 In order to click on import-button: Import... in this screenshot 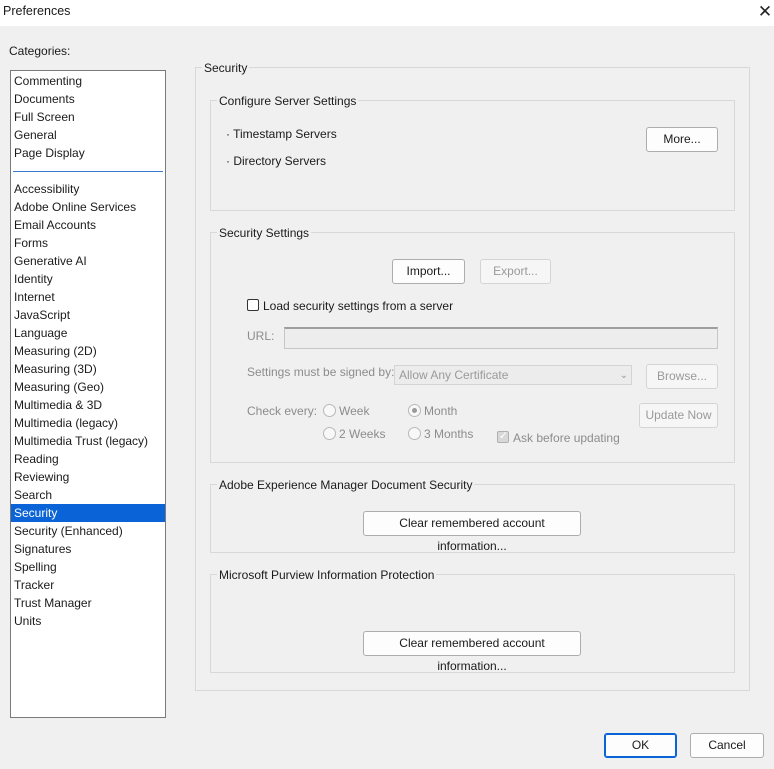, I will do `click(428, 271)`.